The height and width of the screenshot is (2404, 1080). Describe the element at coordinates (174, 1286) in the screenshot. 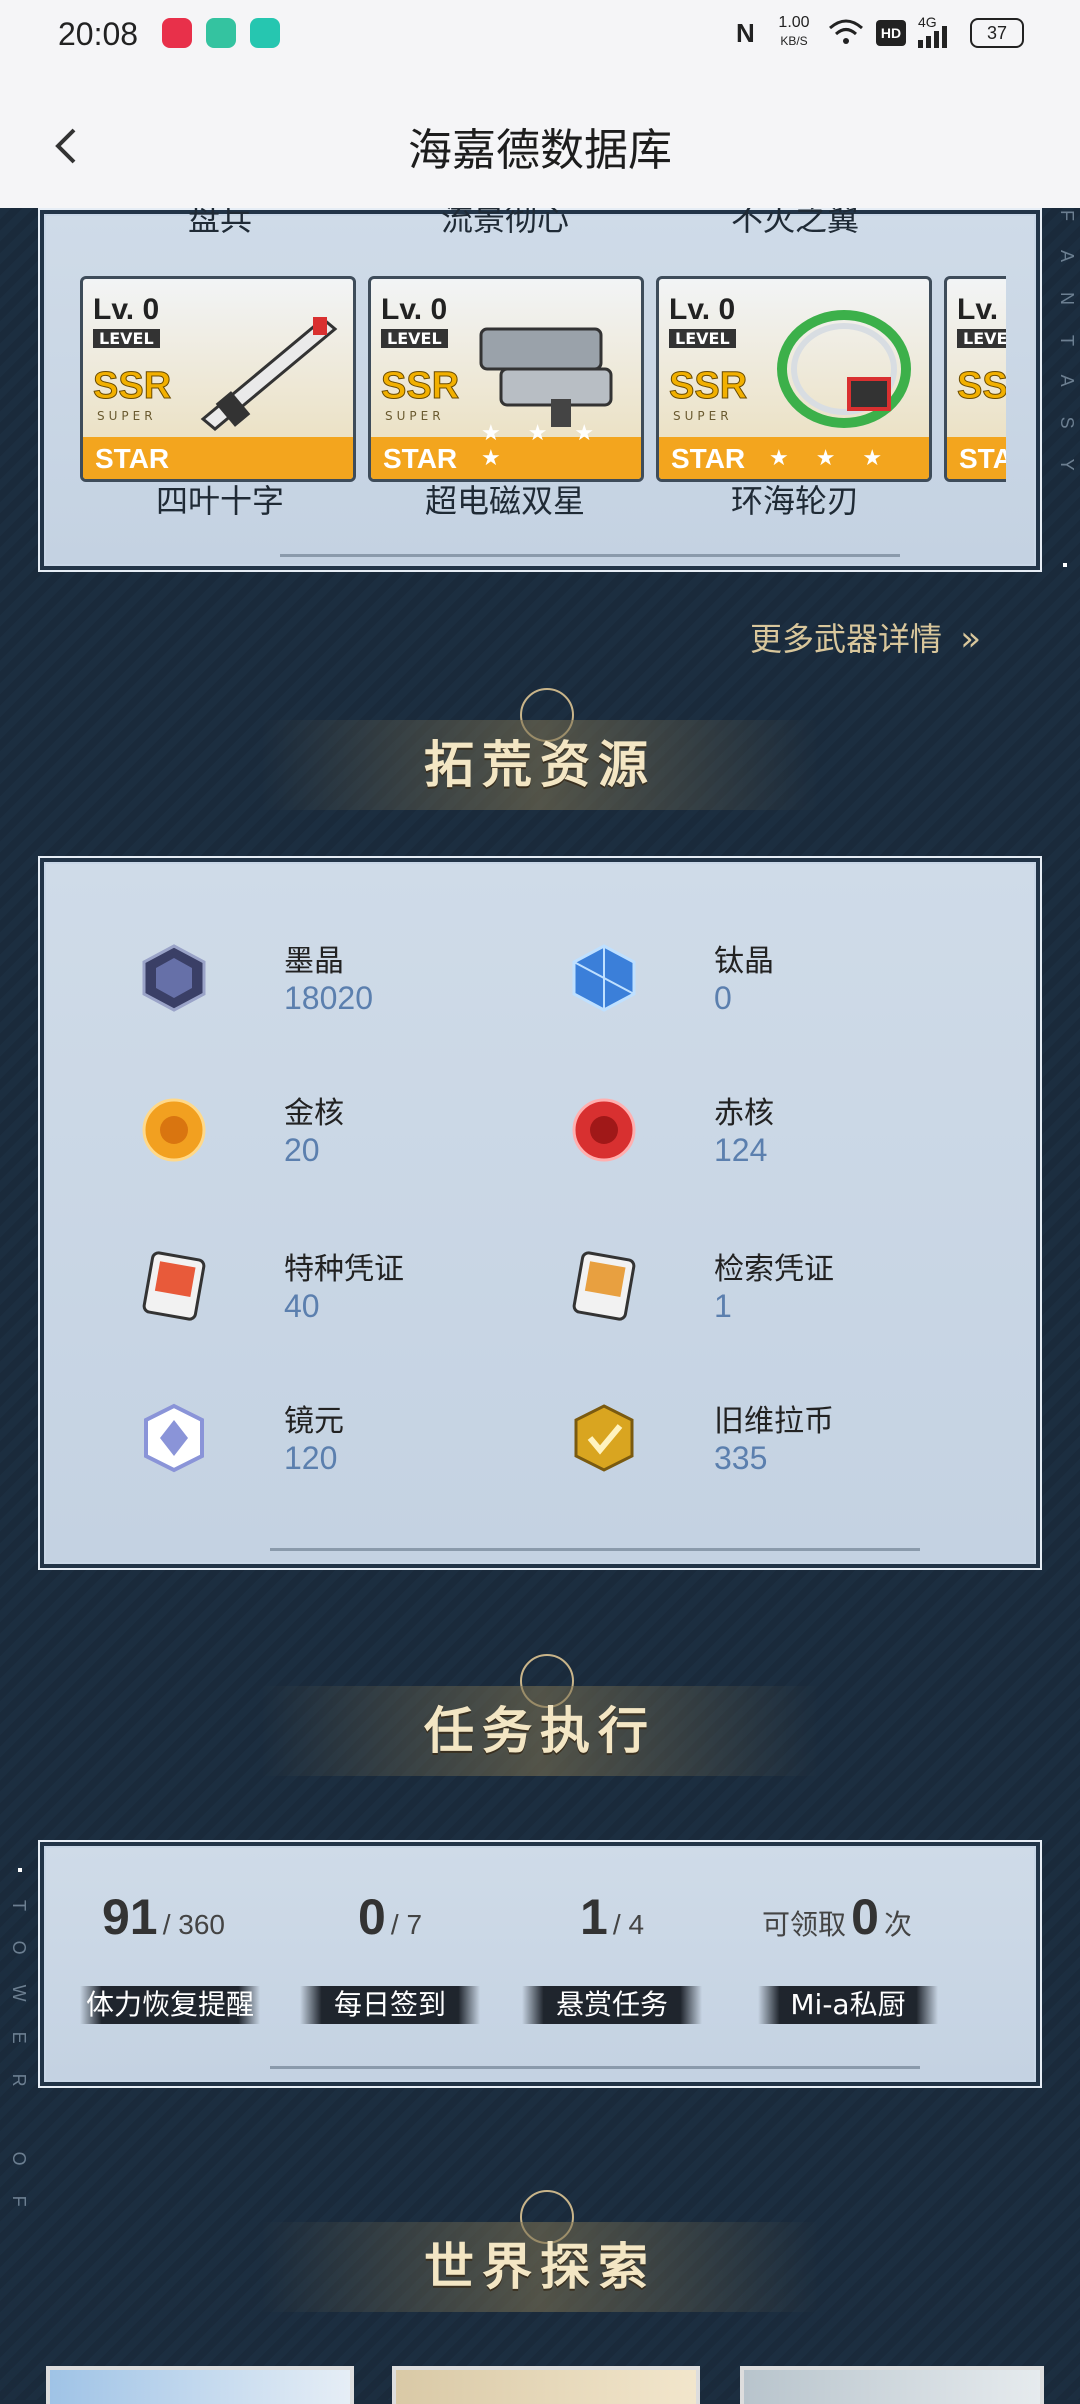

I see `special-voucher-icon` at that location.